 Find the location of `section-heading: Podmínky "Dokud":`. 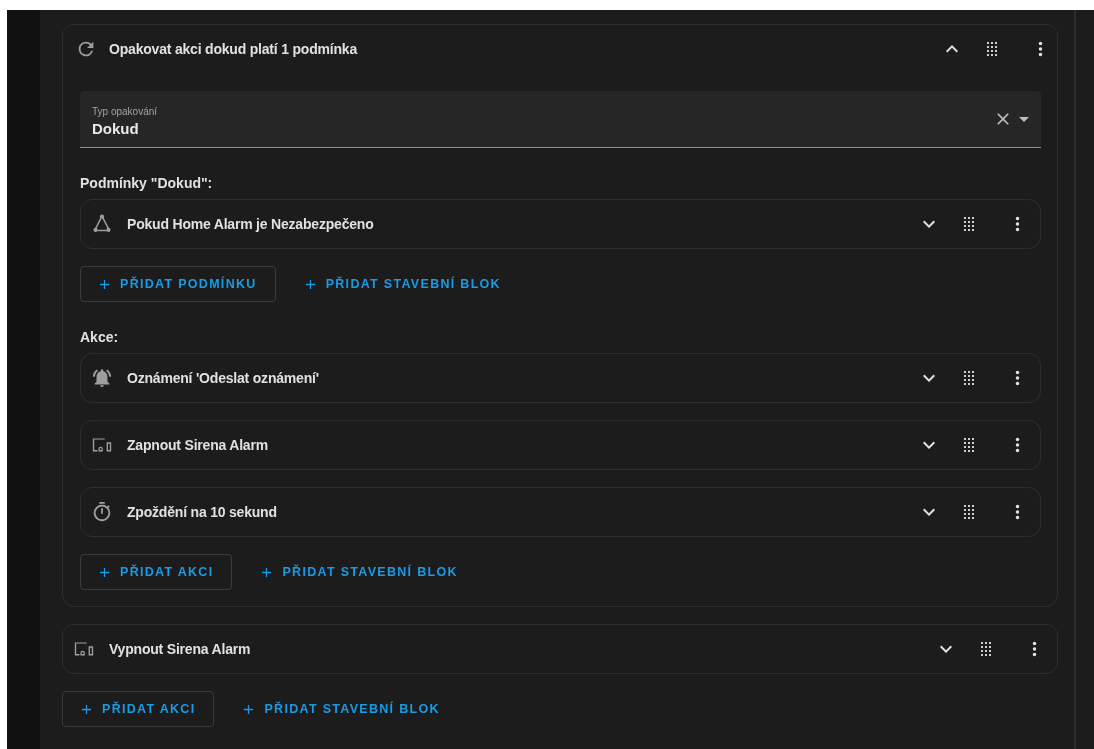

section-heading: Podmínky "Dokud": is located at coordinates (147, 183).